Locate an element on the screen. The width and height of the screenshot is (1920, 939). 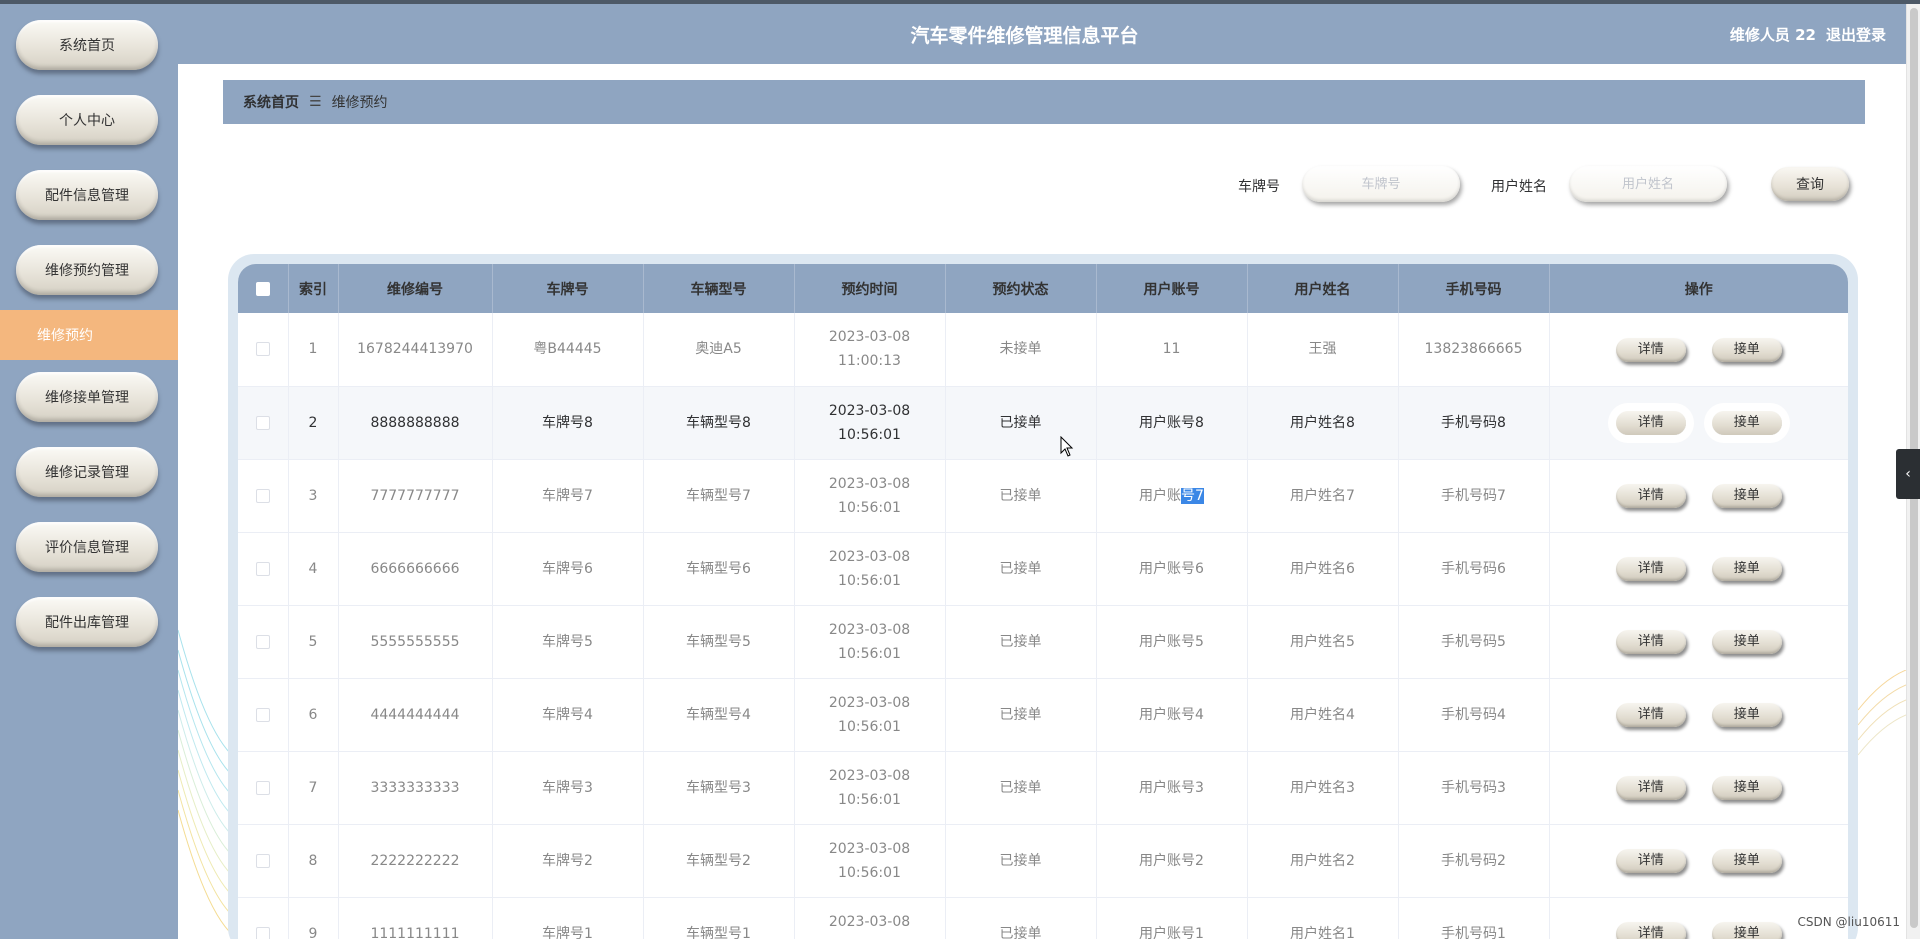
sidebar-item-repair-orders: 维修接单管理 is located at coordinates (87, 397).